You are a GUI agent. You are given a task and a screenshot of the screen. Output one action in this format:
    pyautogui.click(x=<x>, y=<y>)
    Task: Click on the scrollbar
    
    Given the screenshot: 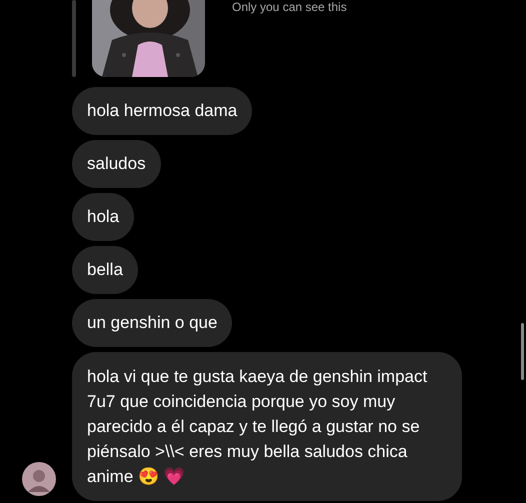 What is the action you would take?
    pyautogui.click(x=522, y=351)
    